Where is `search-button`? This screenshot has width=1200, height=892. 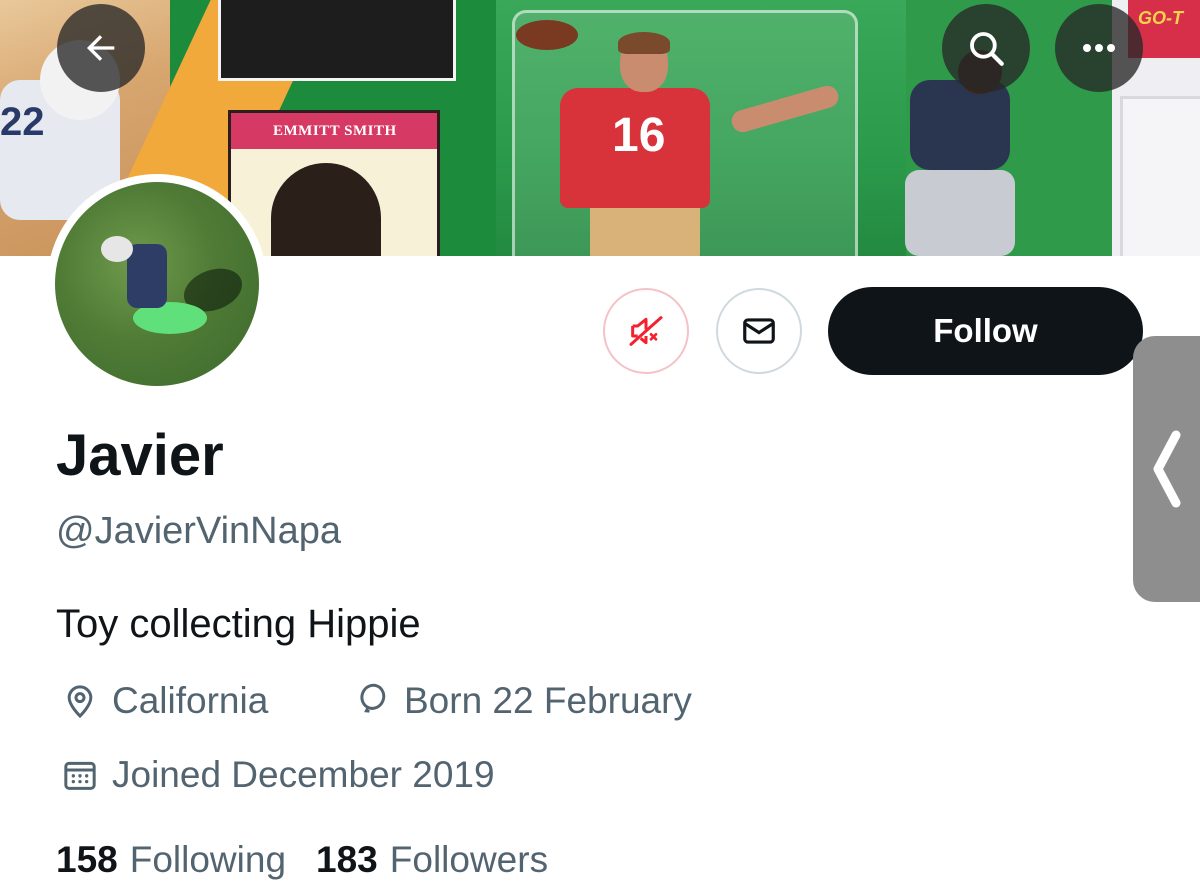
search-button is located at coordinates (986, 48).